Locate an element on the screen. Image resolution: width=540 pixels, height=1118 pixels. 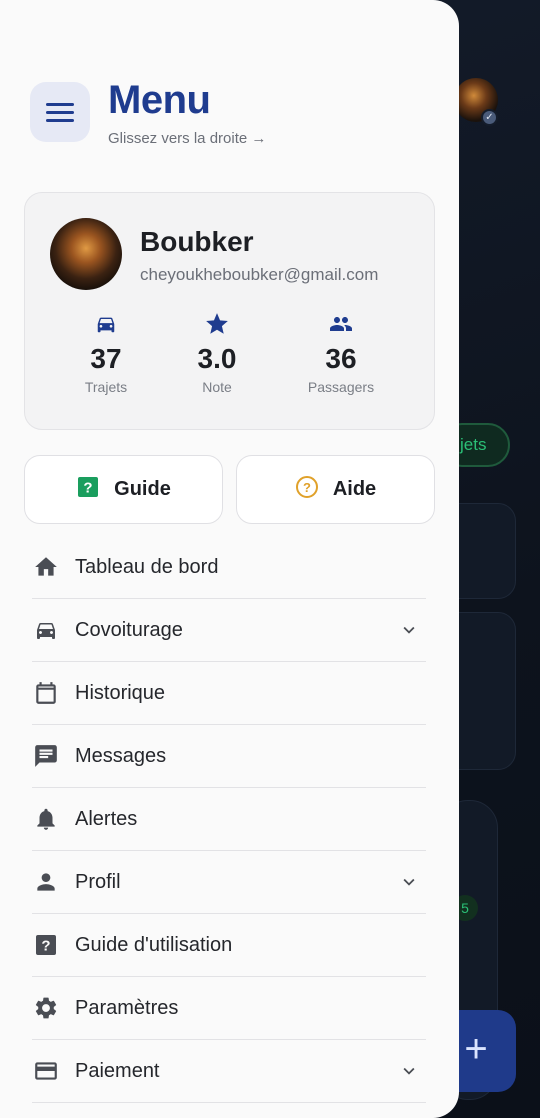
profile-email: cheyoukheboubker@gmail.com is located at coordinates (259, 274).